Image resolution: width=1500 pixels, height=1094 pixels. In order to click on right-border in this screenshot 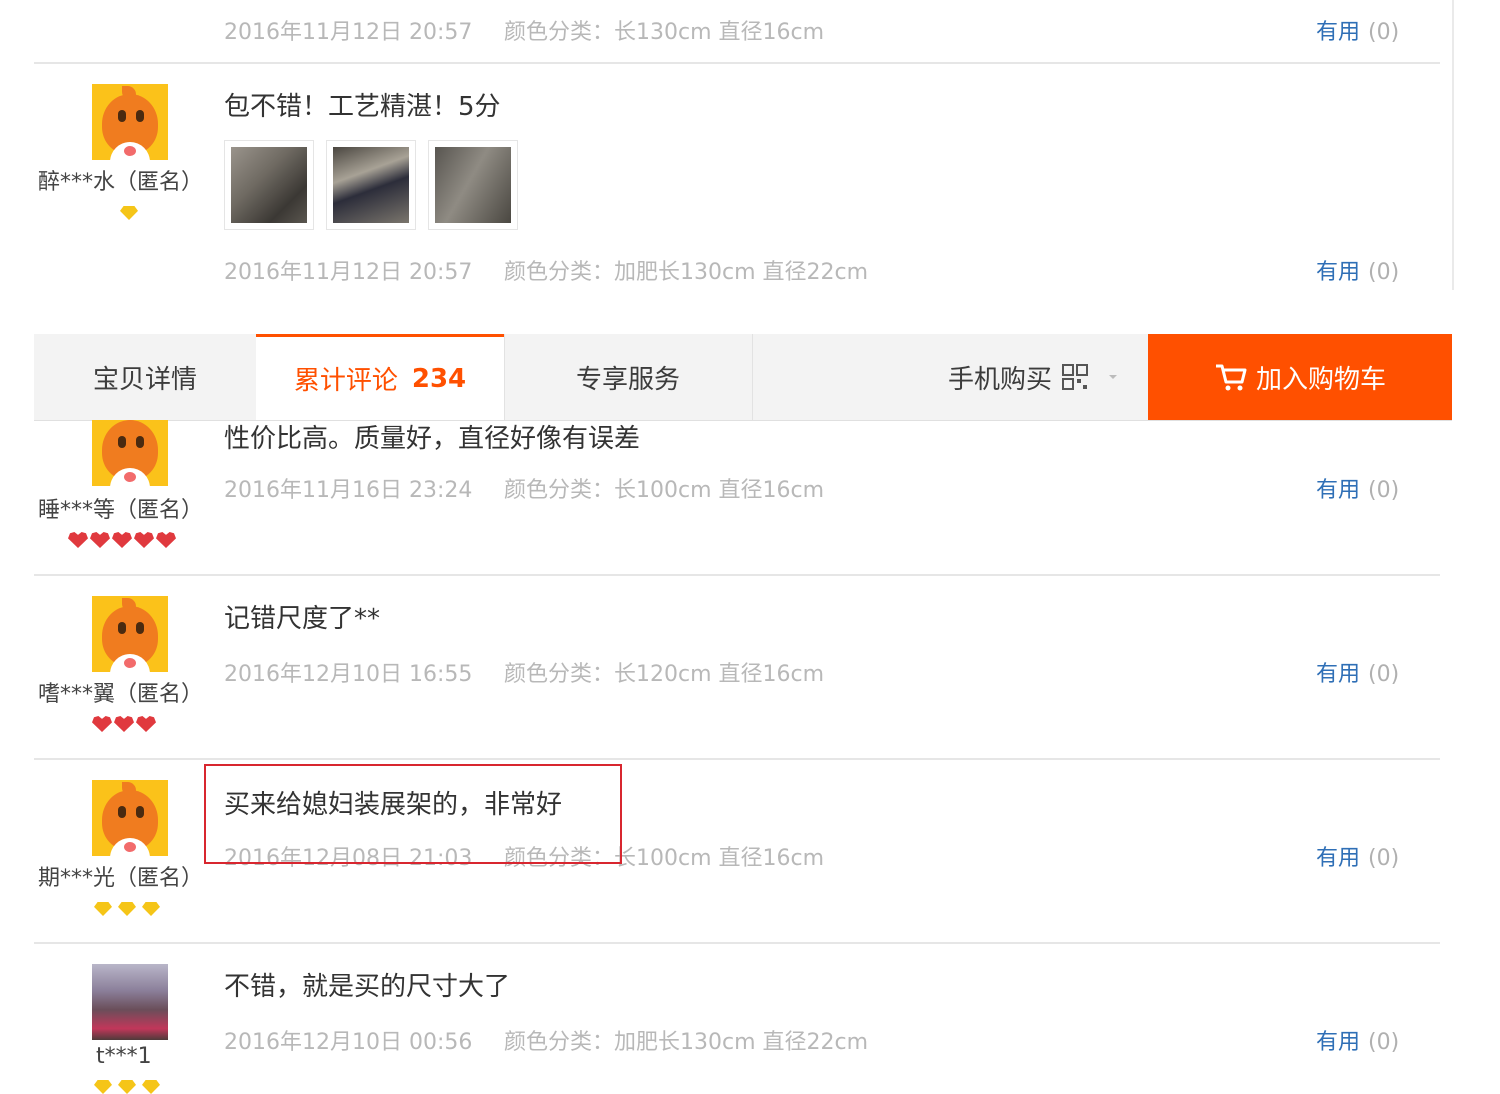, I will do `click(1453, 145)`.